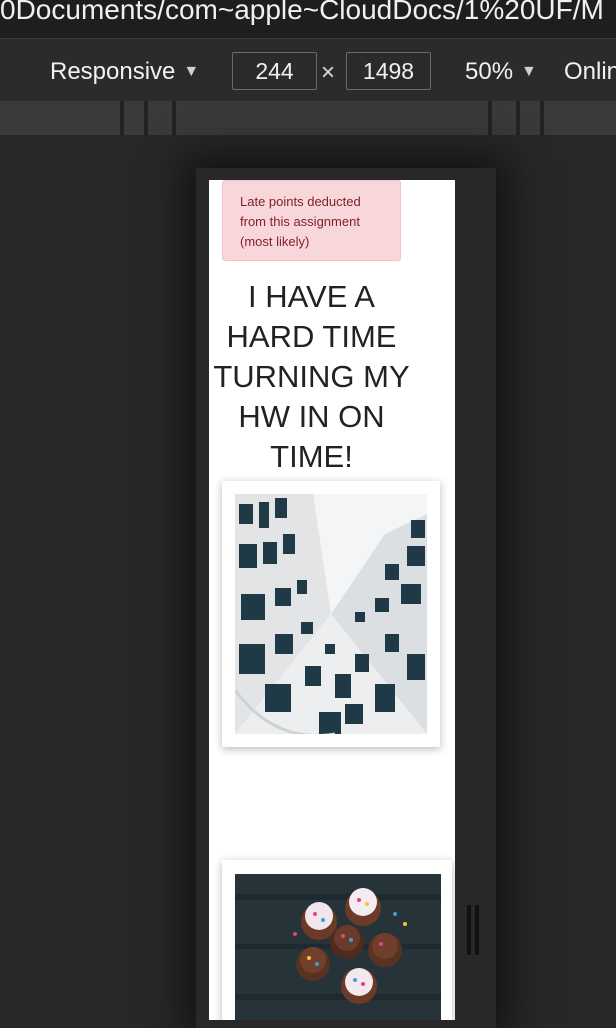 Image resolution: width=616 pixels, height=1028 pixels. I want to click on device-mode-dropdown: Responsive ▼, so click(124, 72).